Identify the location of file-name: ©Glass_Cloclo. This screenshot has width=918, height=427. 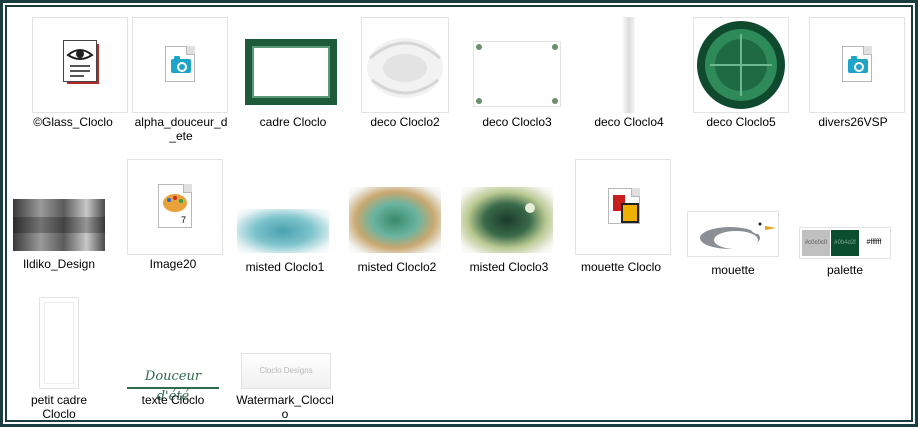
(73, 122).